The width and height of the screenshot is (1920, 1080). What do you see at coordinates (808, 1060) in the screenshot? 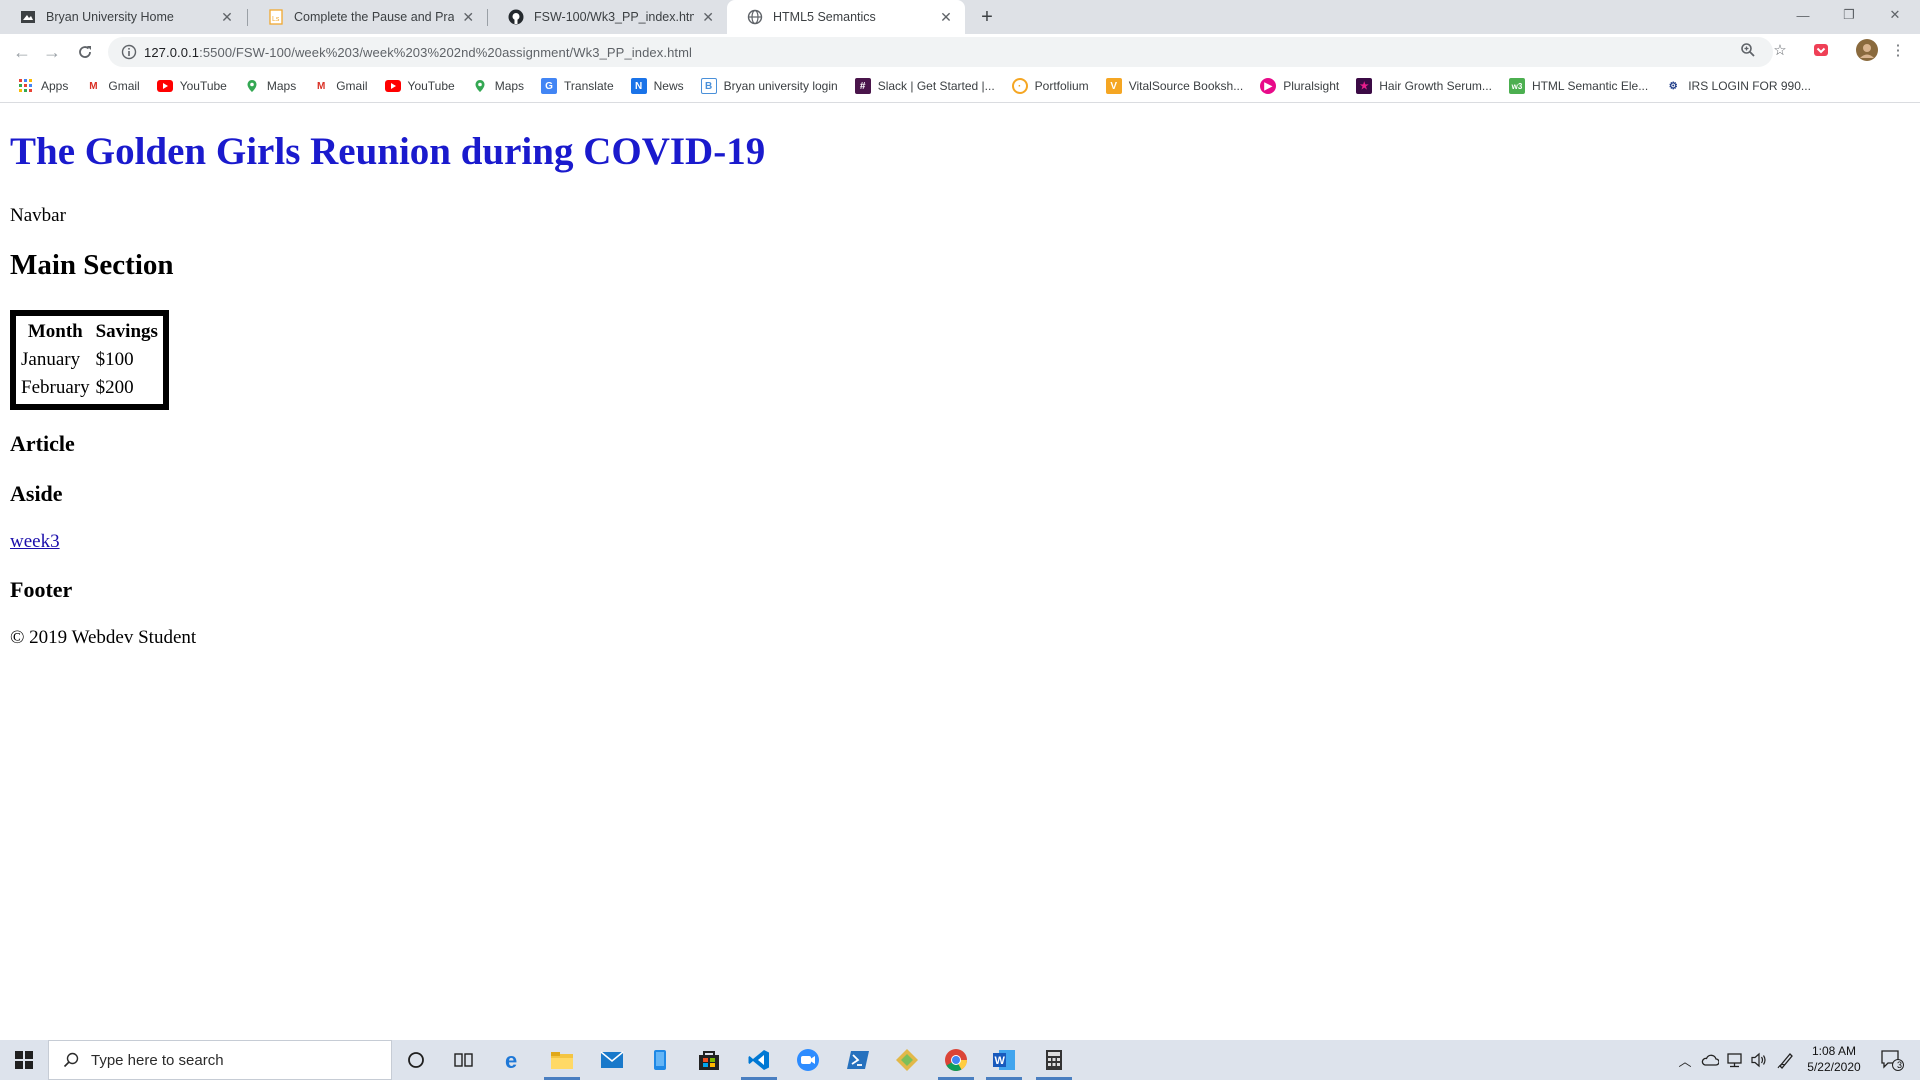
I see `zoom-app-icon` at bounding box center [808, 1060].